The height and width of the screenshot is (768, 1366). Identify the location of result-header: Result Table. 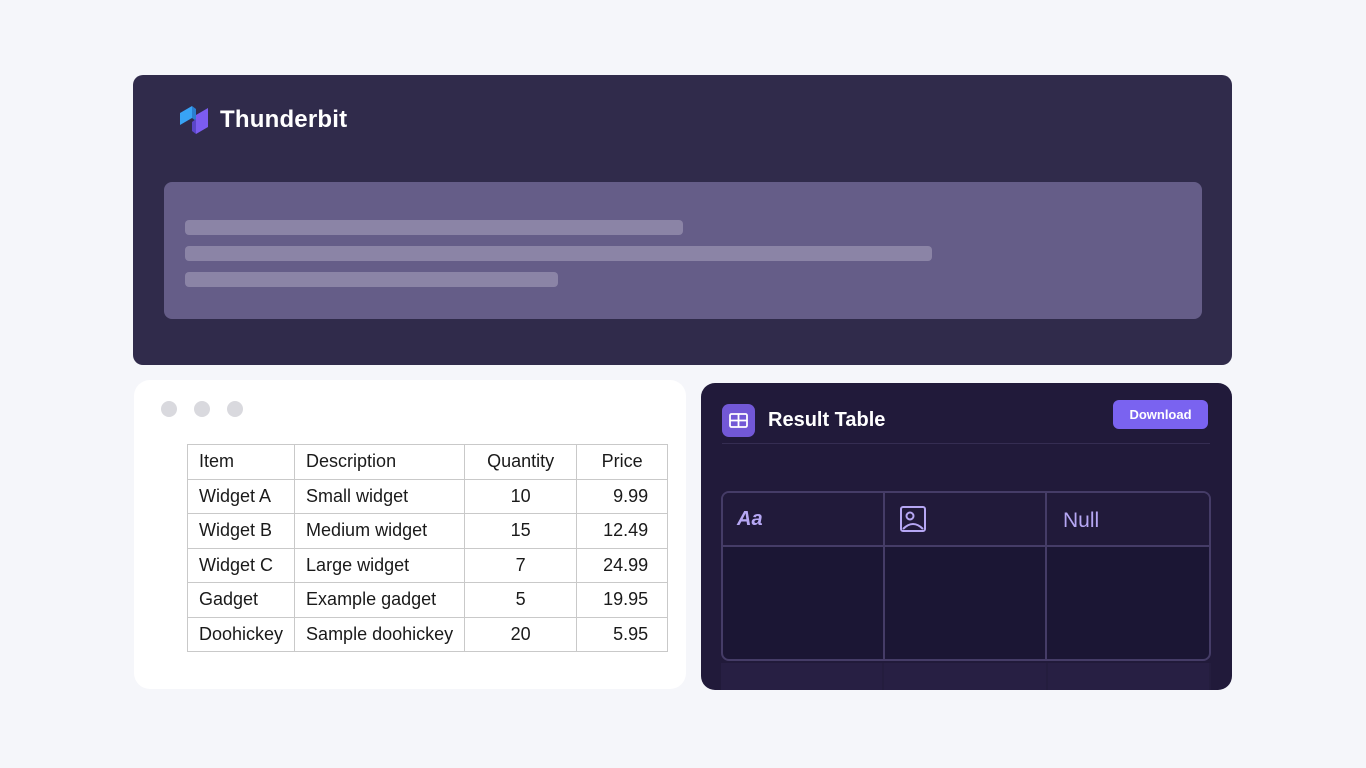
(803, 420).